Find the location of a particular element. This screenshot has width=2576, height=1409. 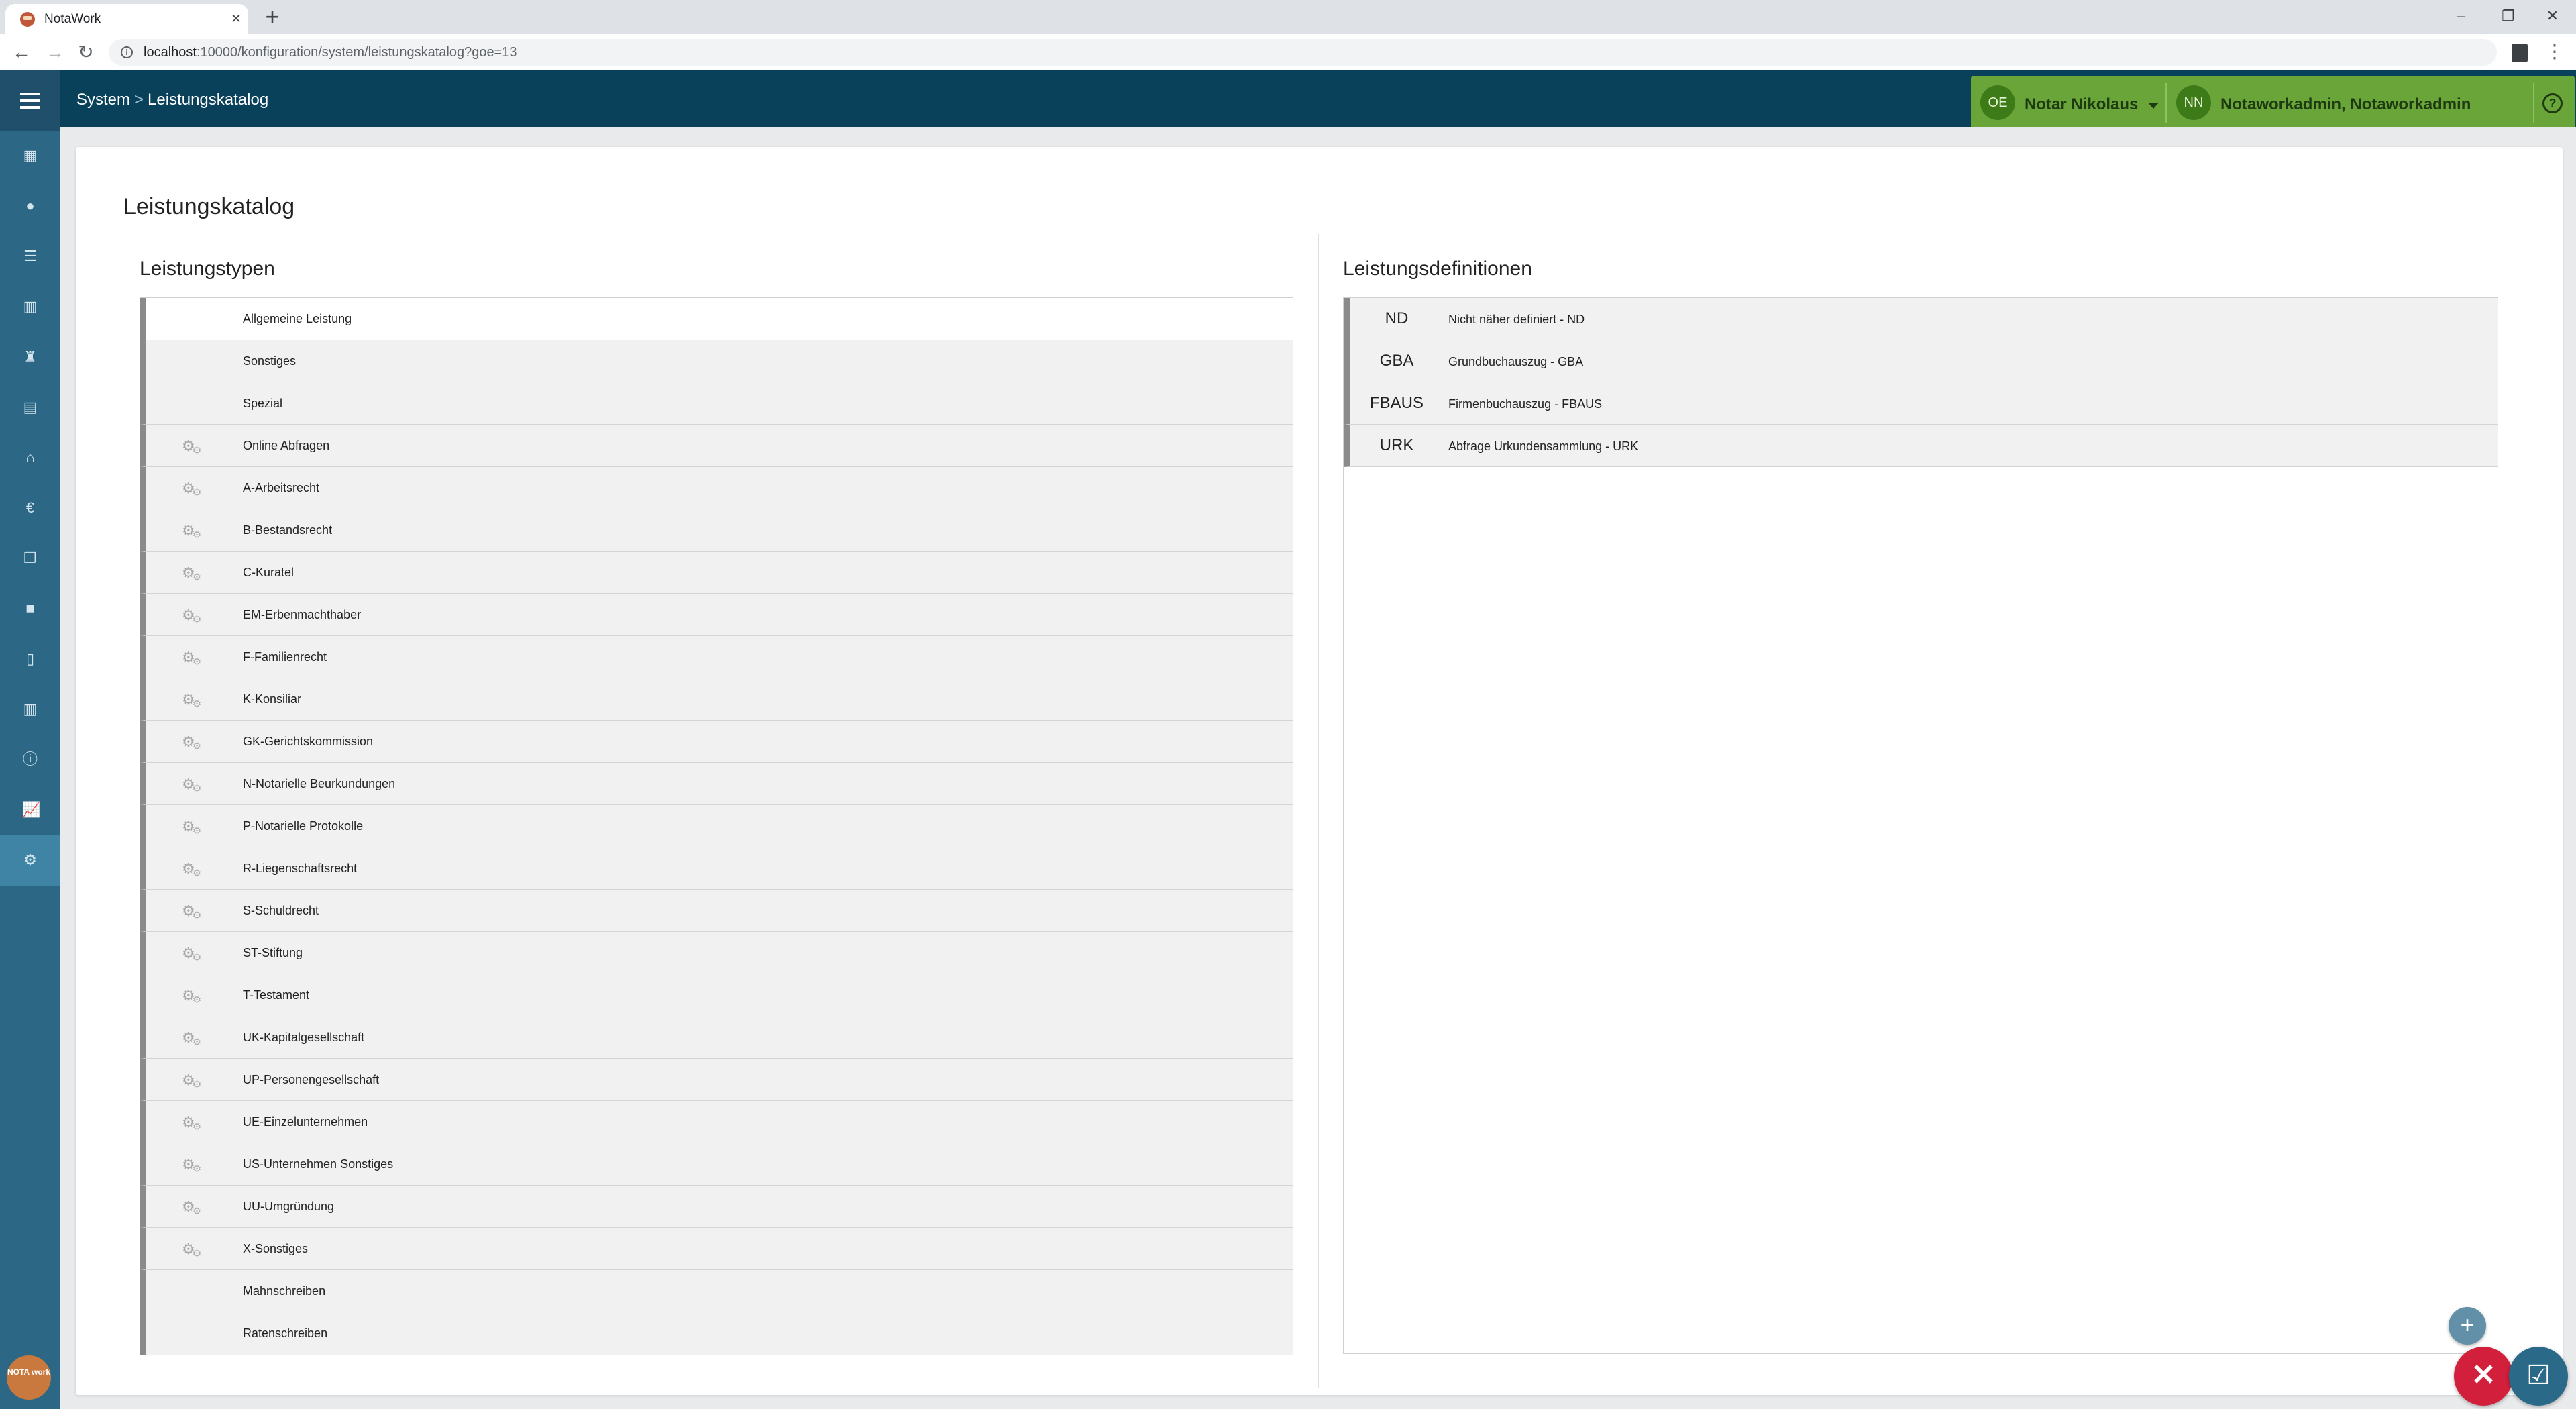

leistungstyp-label: UE-Einzelunternehmen is located at coordinates (305, 1122).